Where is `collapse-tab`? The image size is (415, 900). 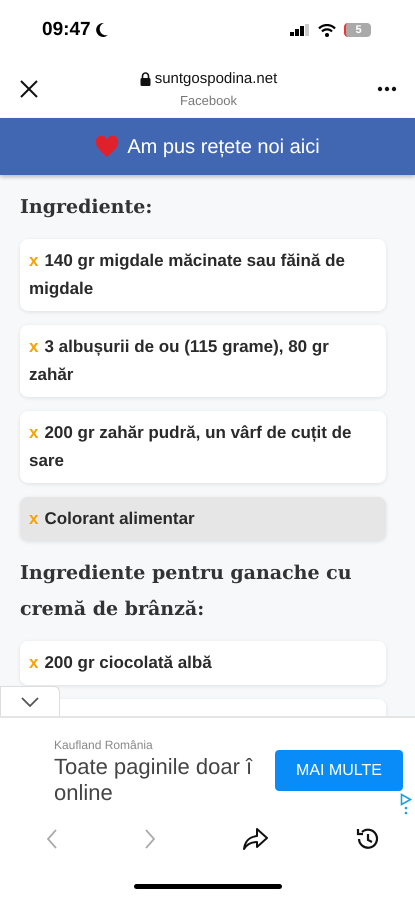
collapse-tab is located at coordinates (30, 701).